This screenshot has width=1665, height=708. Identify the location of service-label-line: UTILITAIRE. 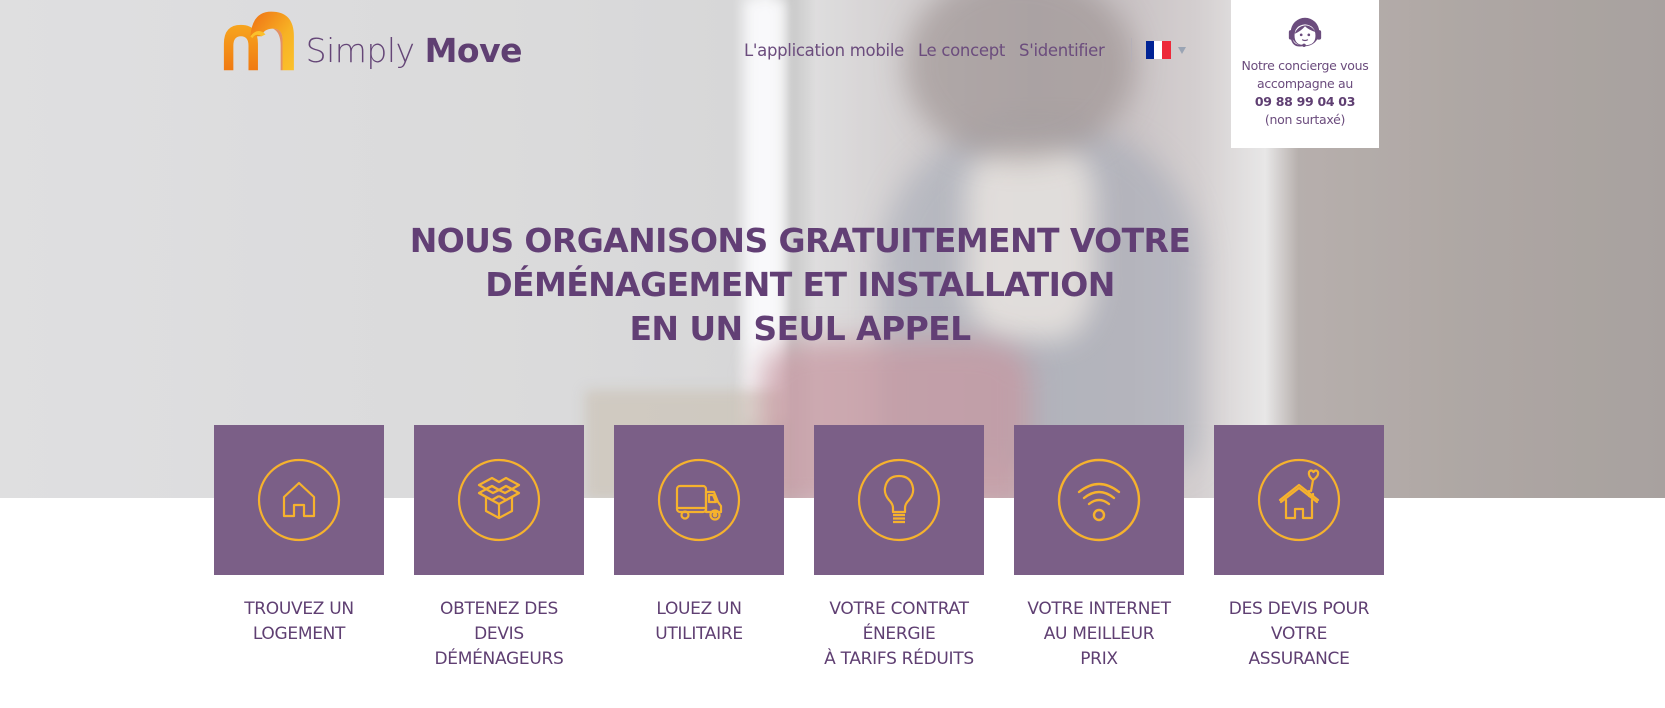
(699, 634).